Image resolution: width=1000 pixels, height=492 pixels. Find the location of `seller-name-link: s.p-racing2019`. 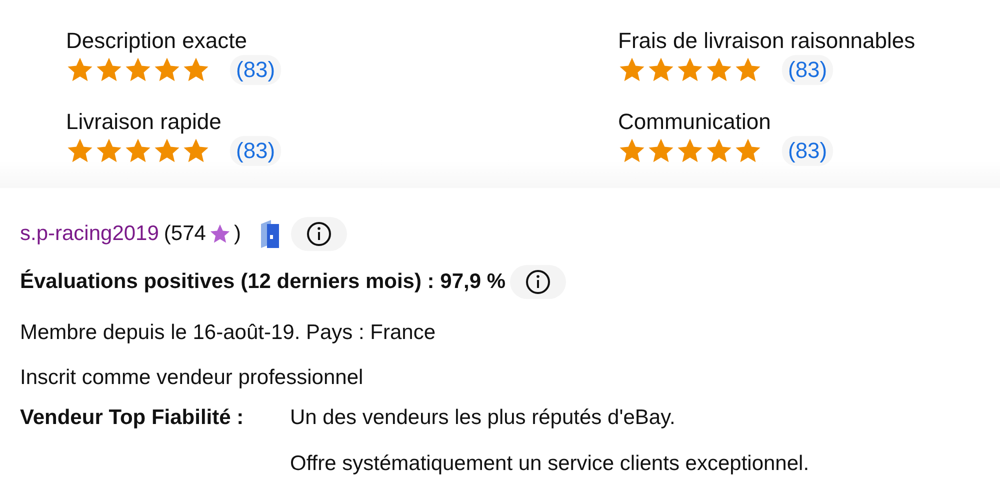

seller-name-link: s.p-racing2019 is located at coordinates (89, 234).